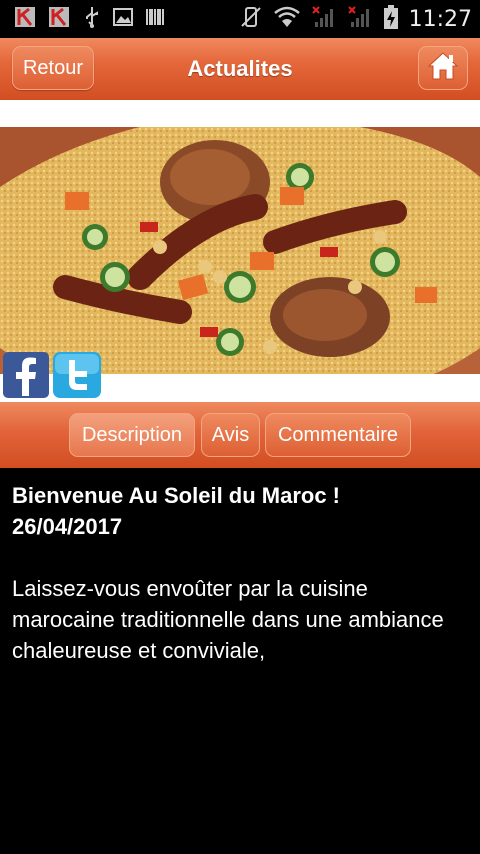 The height and width of the screenshot is (854, 480). Describe the element at coordinates (123, 19) in the screenshot. I see `image-icon` at that location.